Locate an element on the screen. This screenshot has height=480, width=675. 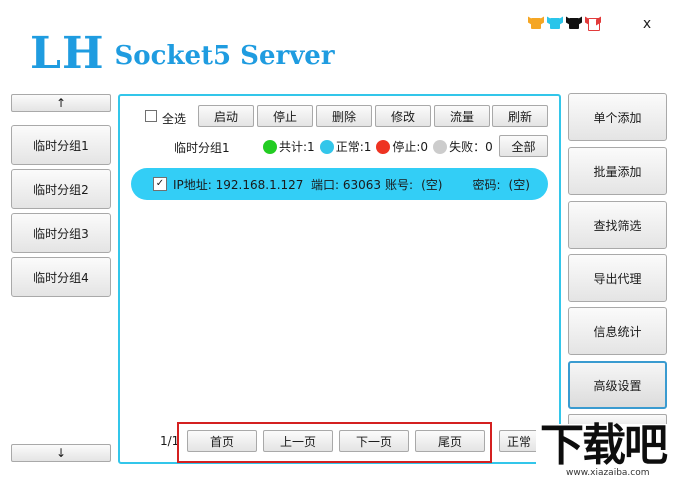
group-button-1: 临时分组1 is located at coordinates (61, 145).